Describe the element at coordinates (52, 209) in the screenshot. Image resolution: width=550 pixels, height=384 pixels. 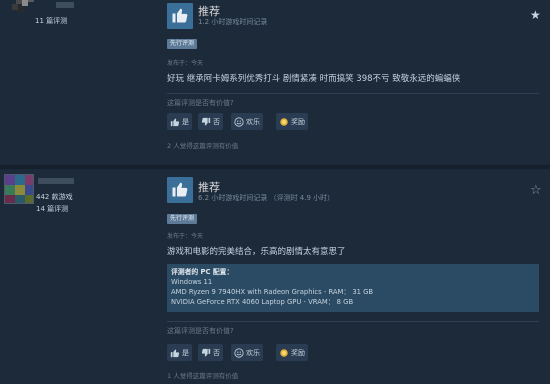
I see `author-review-count: 14 篇评测` at that location.